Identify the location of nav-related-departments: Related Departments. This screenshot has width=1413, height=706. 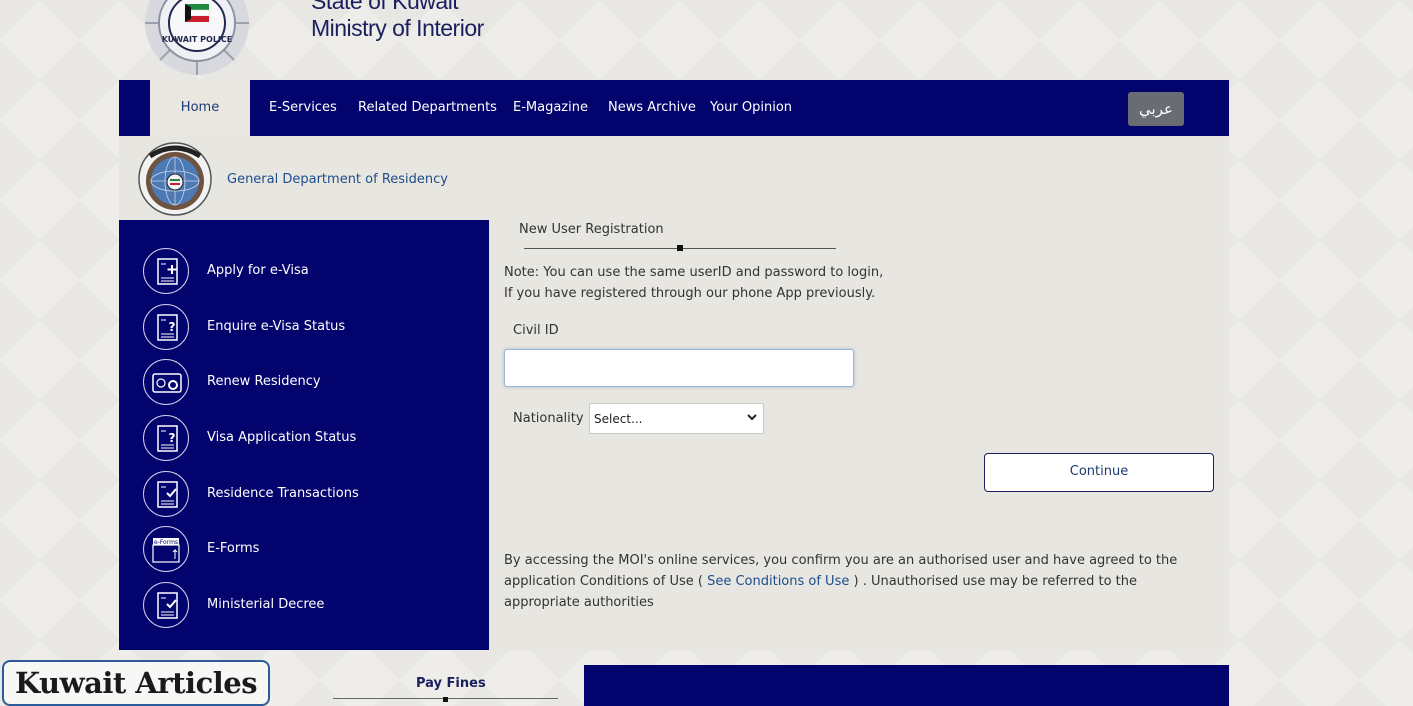
(427, 108).